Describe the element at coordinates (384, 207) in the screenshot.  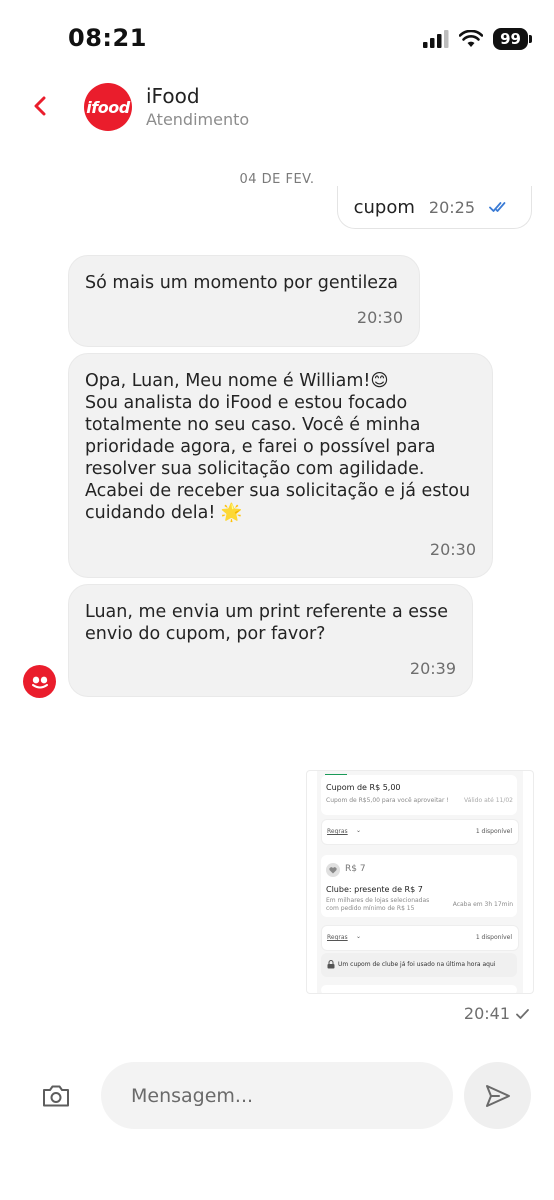
I see `message-text: cupom` at that location.